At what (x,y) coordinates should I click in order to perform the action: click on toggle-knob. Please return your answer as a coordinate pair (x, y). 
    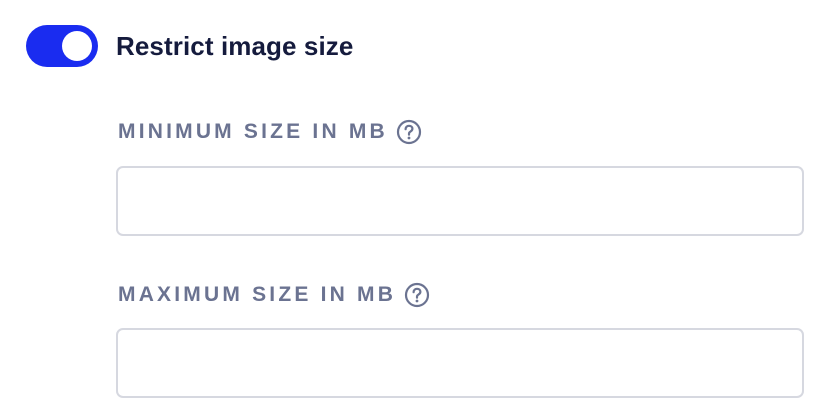
    Looking at the image, I should click on (77, 46).